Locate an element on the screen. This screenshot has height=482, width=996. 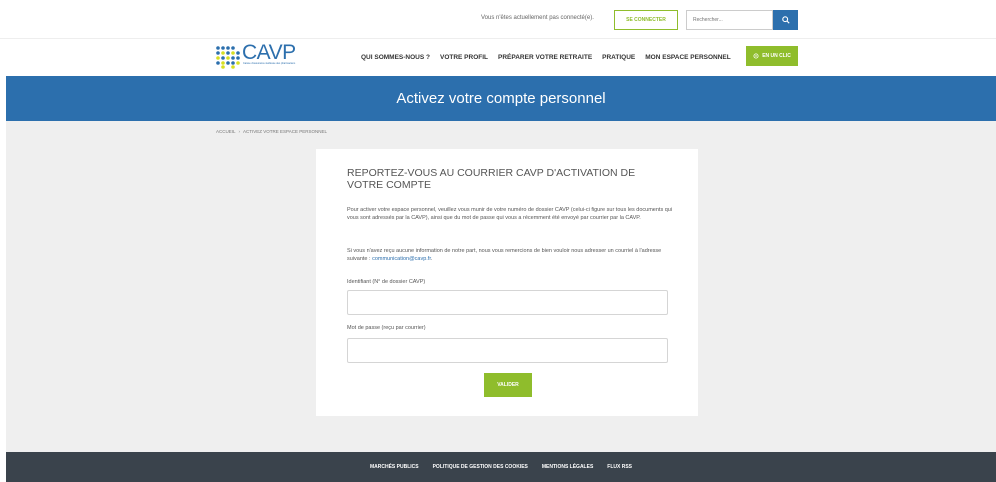
breadcrumb: ACCUEIL › ACTIVEZ VOTRE ESPACE PERSONNEL is located at coordinates (271, 131).